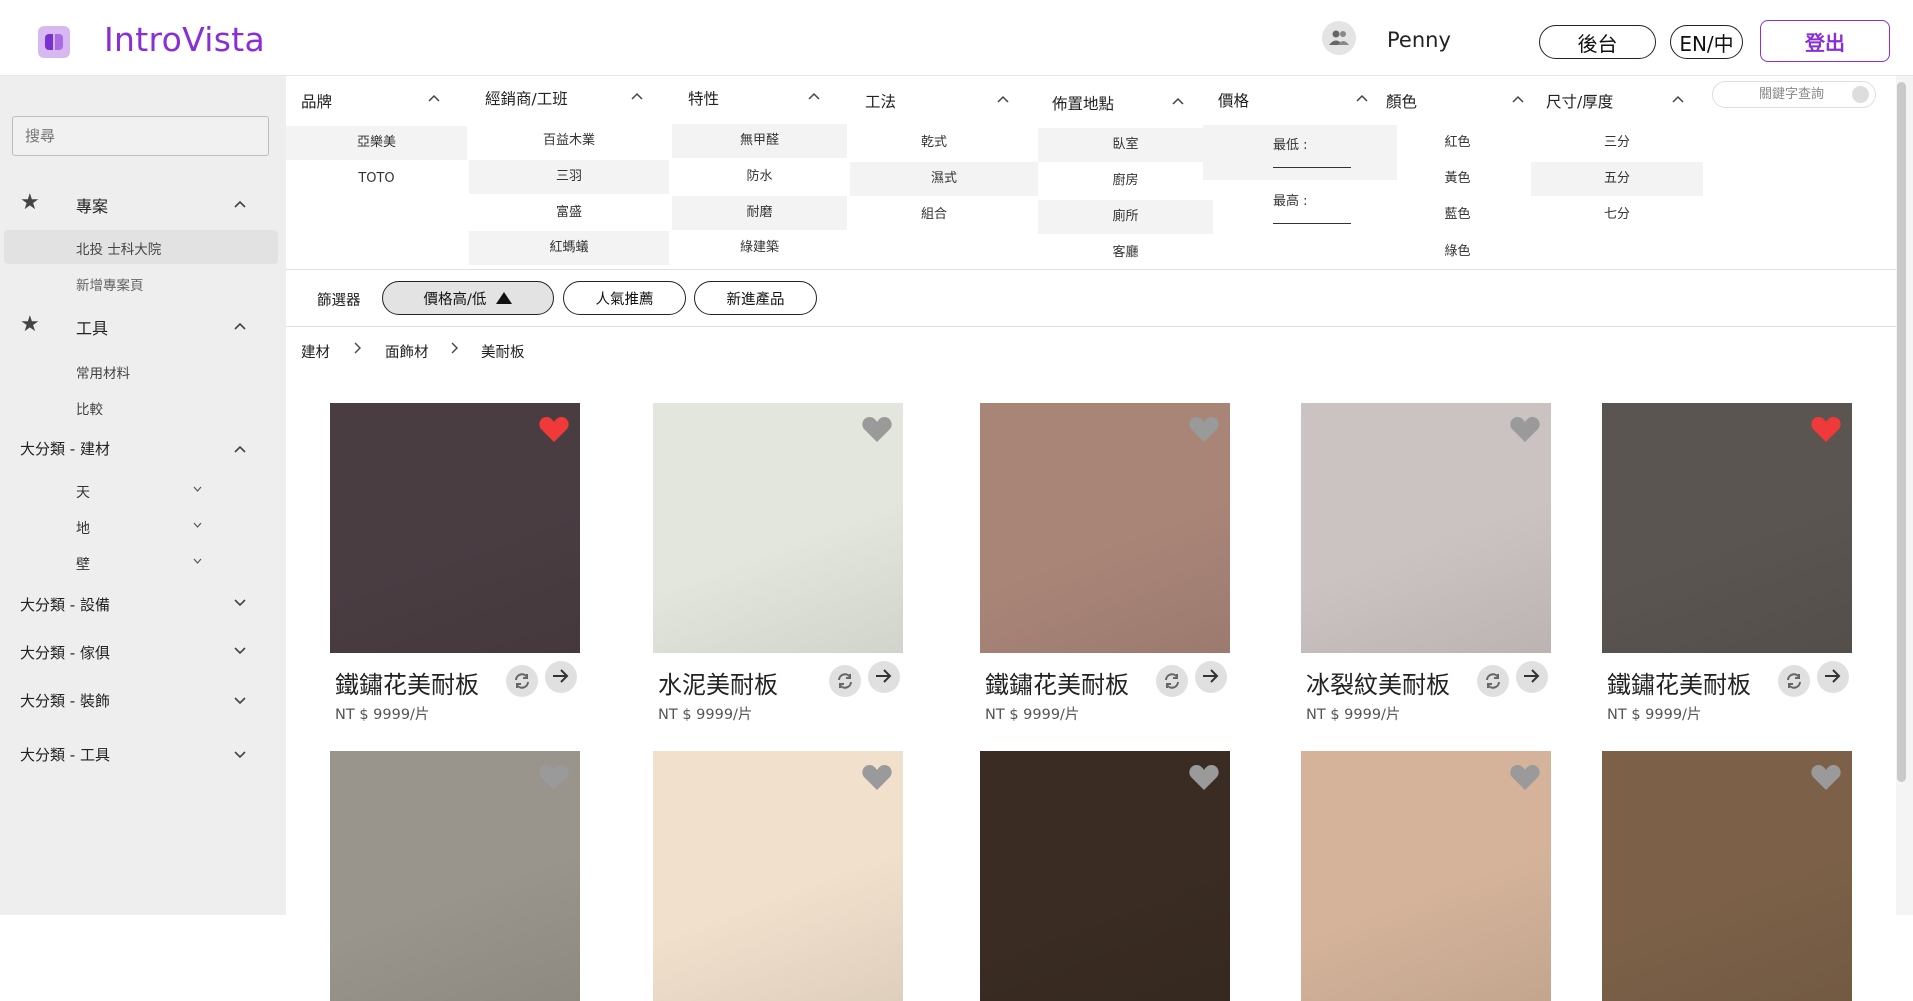 This screenshot has height=1001, width=1913. Describe the element at coordinates (92, 205) in the screenshot. I see `sidebar-section-projects: 專案` at that location.